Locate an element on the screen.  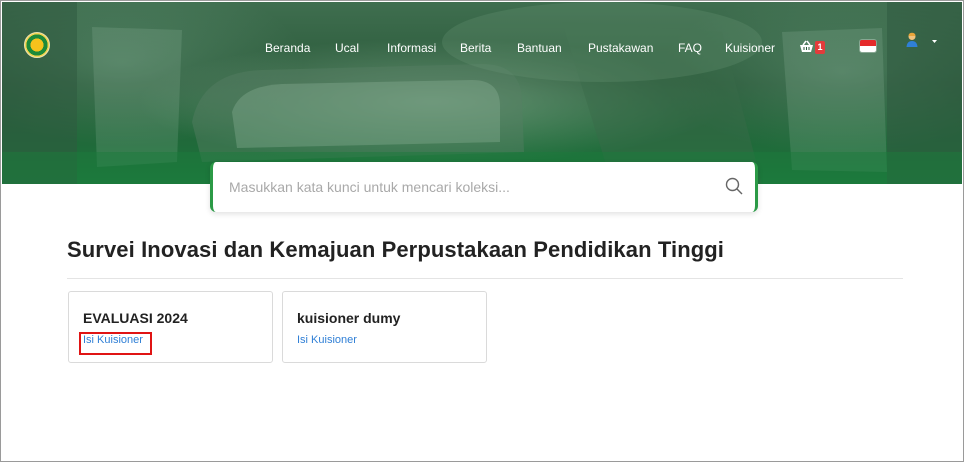
nav-pustakawan: Pustakawan is located at coordinates (620, 48).